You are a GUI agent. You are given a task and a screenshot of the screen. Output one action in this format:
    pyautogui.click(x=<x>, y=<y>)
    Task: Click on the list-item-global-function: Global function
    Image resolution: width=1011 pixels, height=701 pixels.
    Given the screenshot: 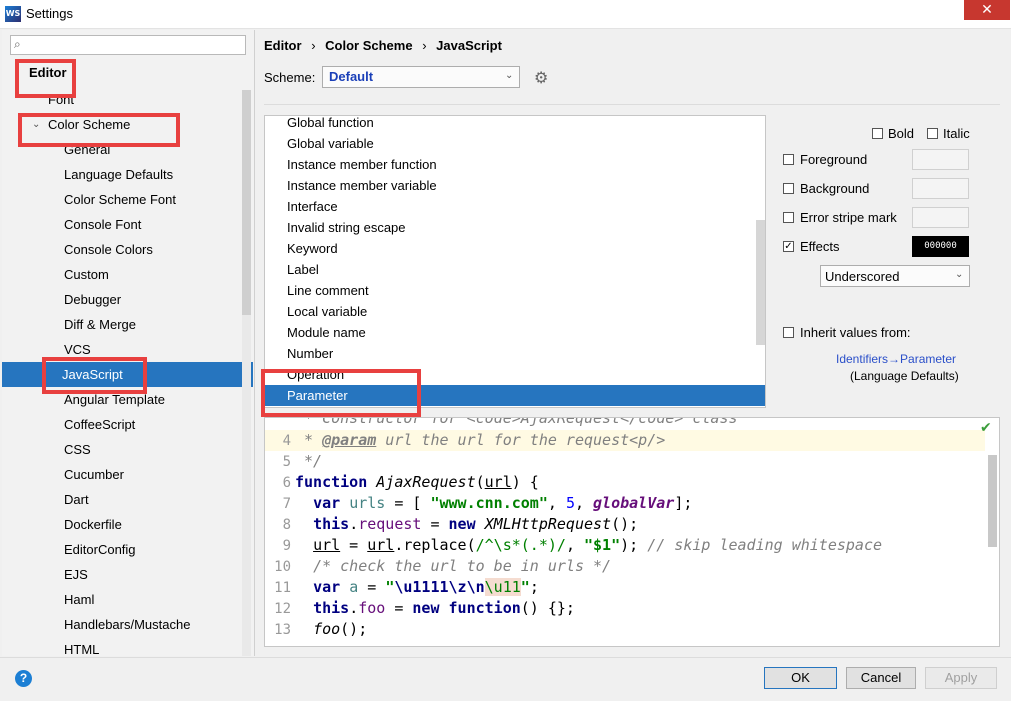 What is the action you would take?
    pyautogui.click(x=330, y=124)
    